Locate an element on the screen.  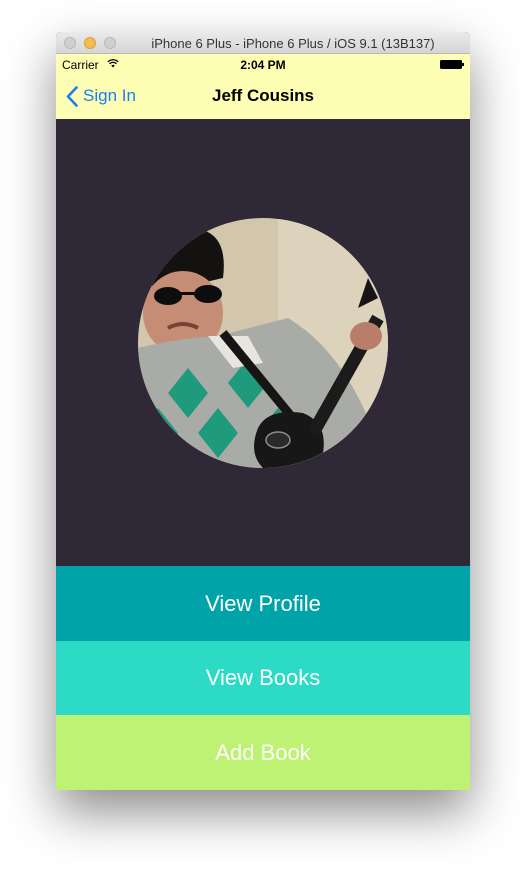
status-bar: Carrier 2:04 PM is located at coordinates (263, 64).